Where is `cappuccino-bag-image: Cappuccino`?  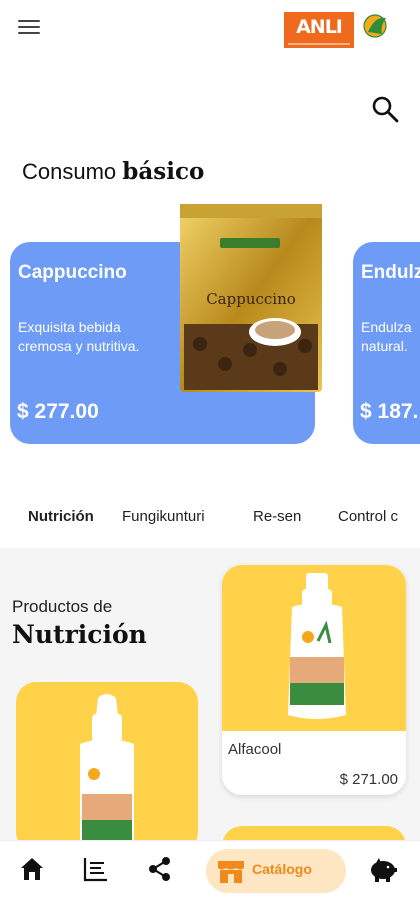
cappuccino-bag-image: Cappuccino is located at coordinates (251, 298).